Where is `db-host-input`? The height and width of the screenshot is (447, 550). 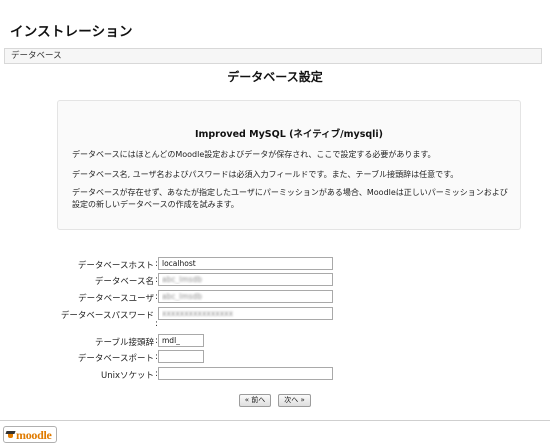 db-host-input is located at coordinates (245, 263).